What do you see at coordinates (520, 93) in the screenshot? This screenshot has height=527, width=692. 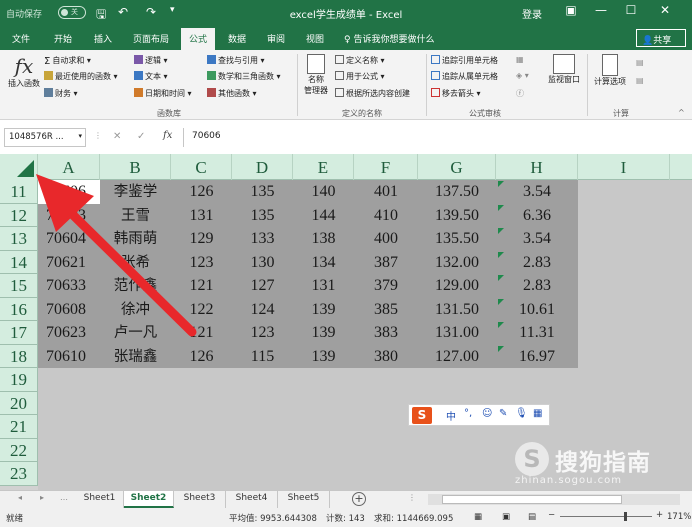 I see `evaluate-formula-icon: ⓕ` at bounding box center [520, 93].